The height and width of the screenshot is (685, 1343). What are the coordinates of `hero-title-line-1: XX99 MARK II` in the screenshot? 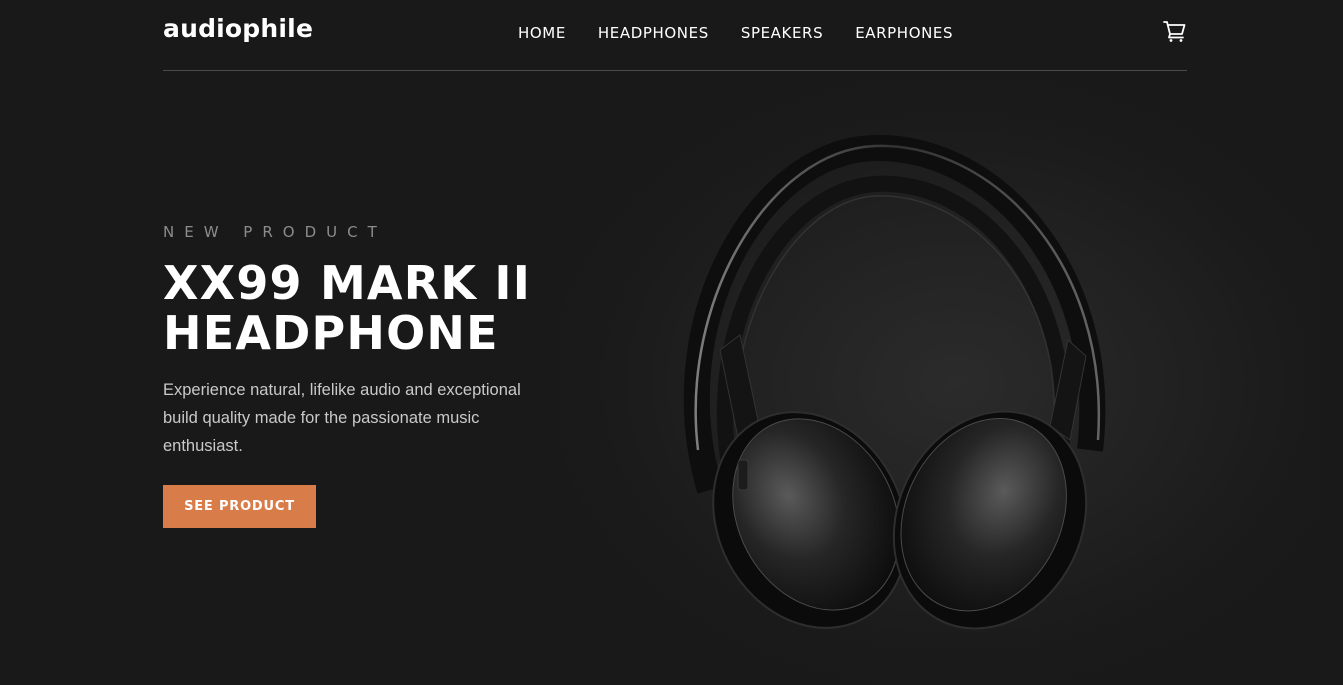 It's located at (347, 283).